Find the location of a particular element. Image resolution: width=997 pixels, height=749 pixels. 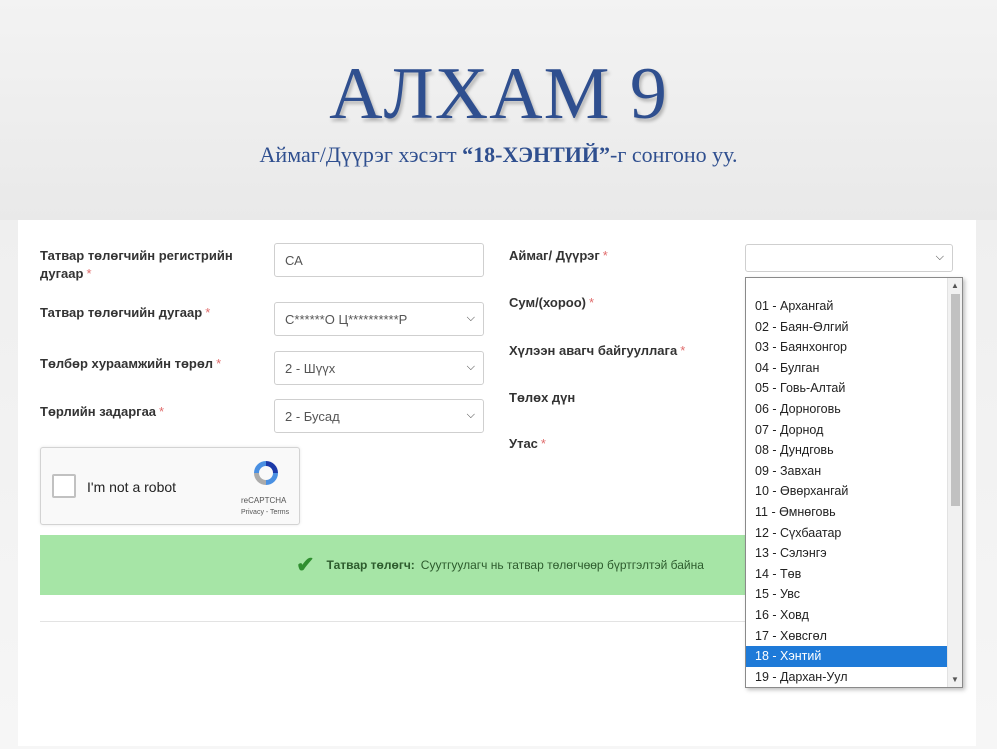

sum-label: Сум/(хороо) * is located at coordinates (551, 303).